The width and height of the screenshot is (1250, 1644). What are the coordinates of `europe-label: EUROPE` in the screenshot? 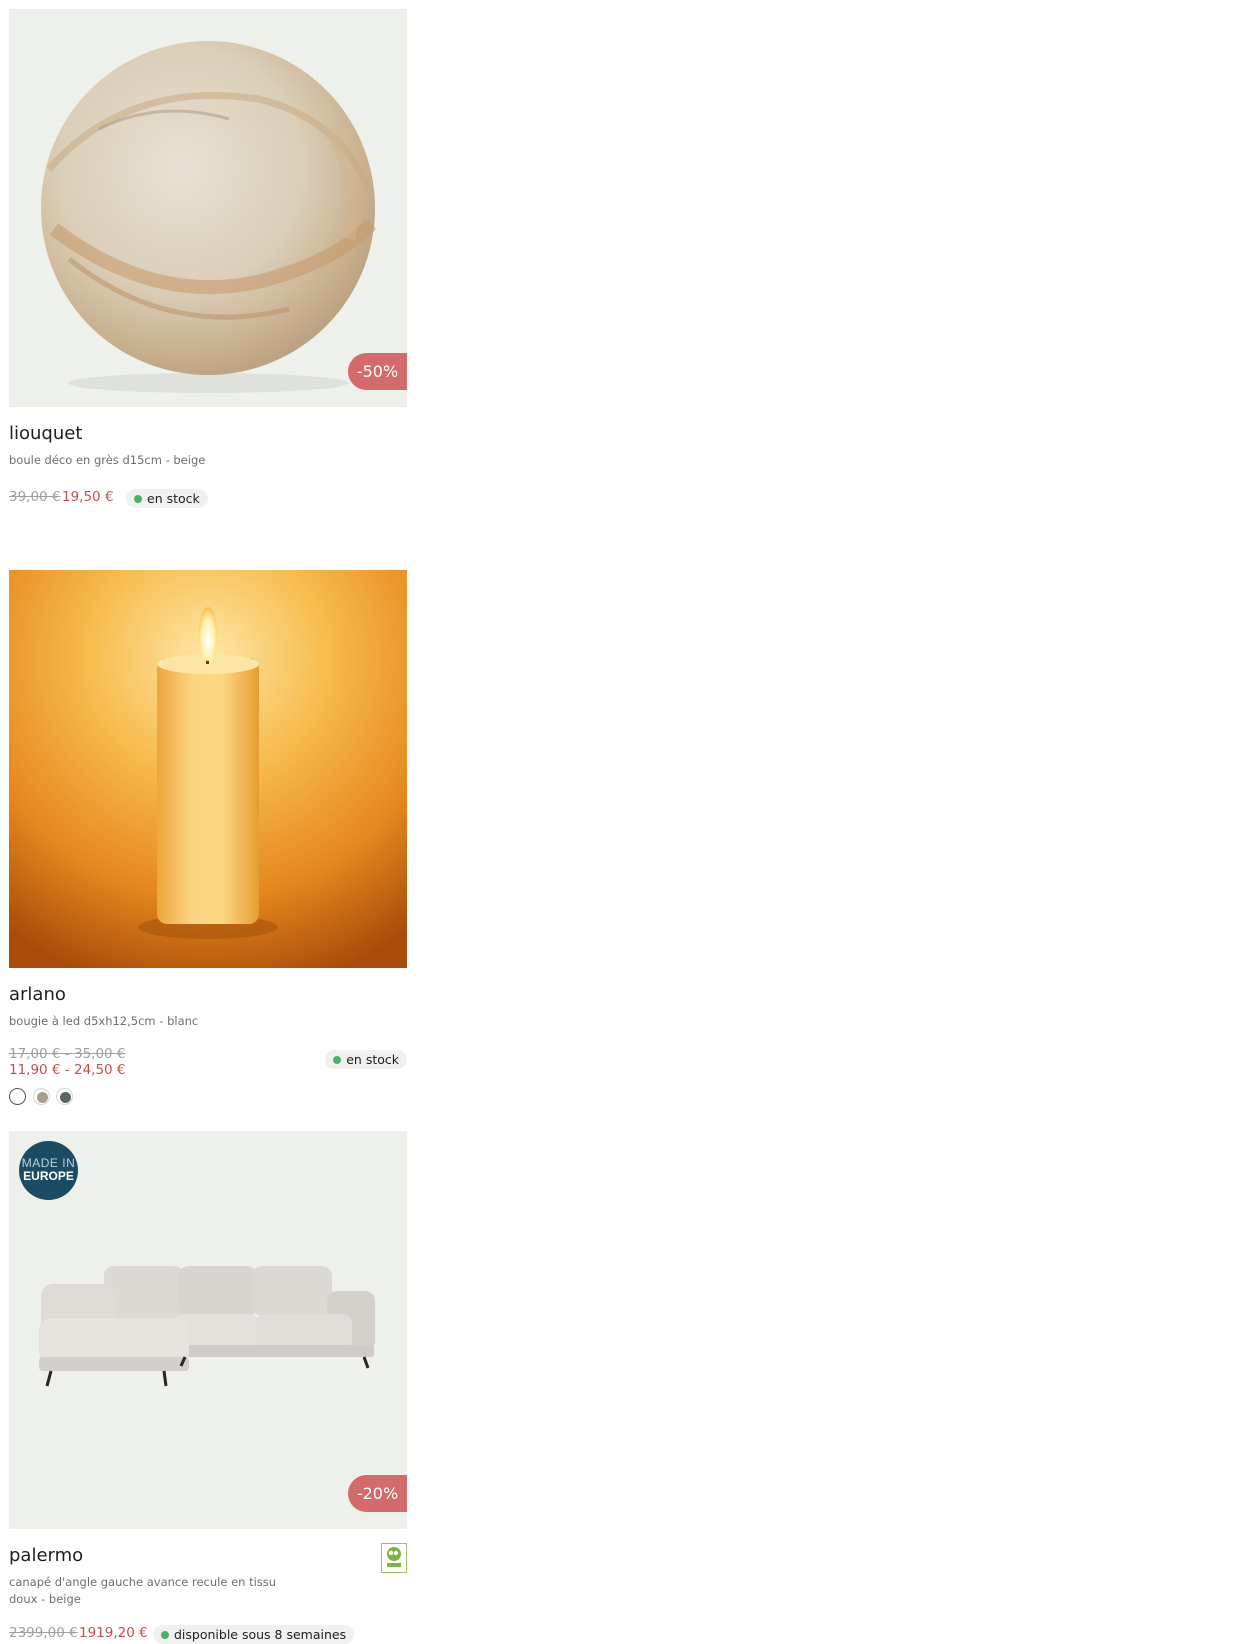 It's located at (48, 1176).